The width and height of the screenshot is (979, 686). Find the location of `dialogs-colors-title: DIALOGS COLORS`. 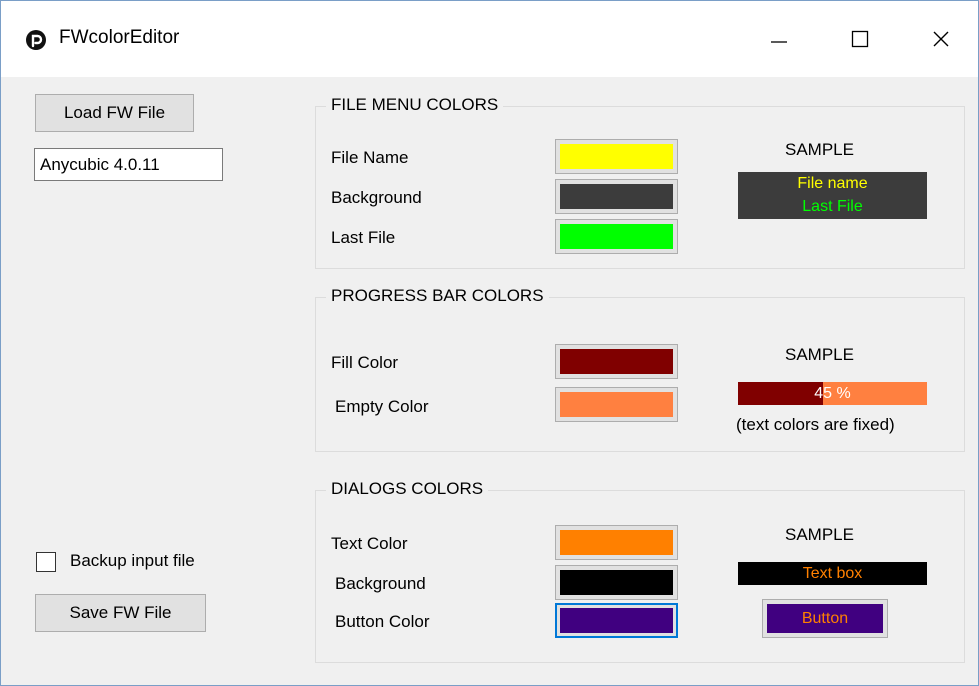

dialogs-colors-title: DIALOGS COLORS is located at coordinates (407, 489).